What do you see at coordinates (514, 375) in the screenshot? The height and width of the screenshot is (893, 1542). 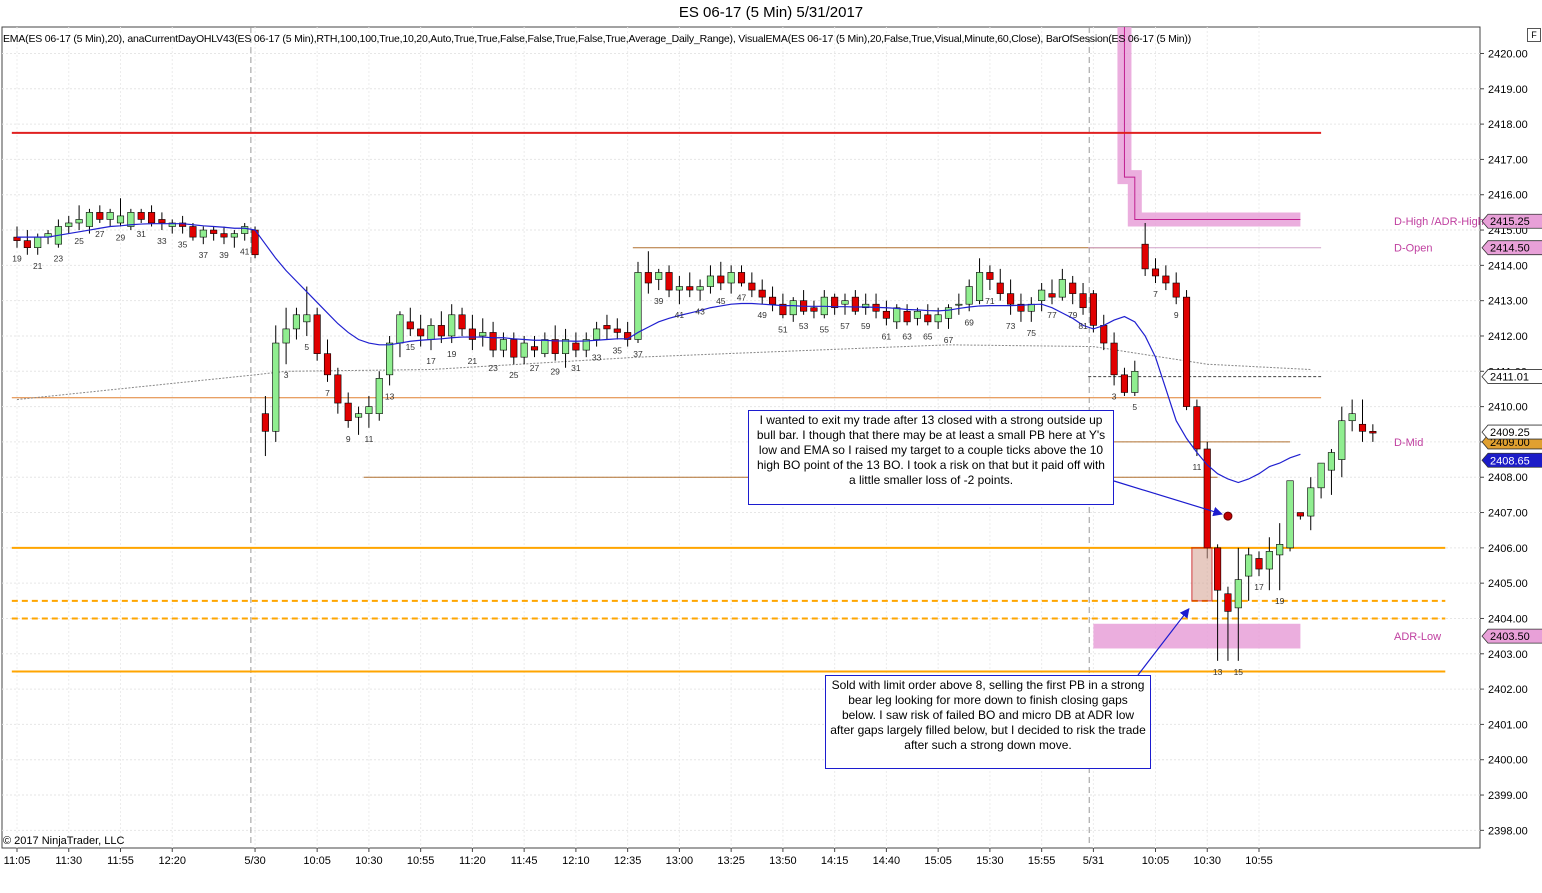 I see `bar-number-label: 25` at bounding box center [514, 375].